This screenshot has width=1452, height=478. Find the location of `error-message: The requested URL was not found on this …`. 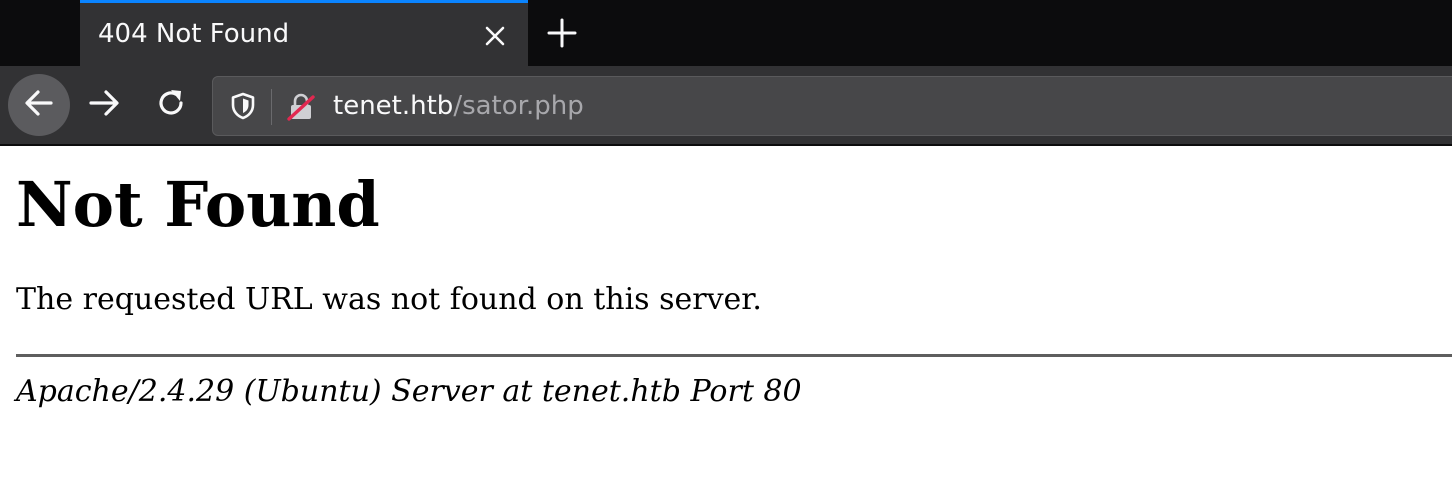

error-message: The requested URL was not found on this … is located at coordinates (389, 299).